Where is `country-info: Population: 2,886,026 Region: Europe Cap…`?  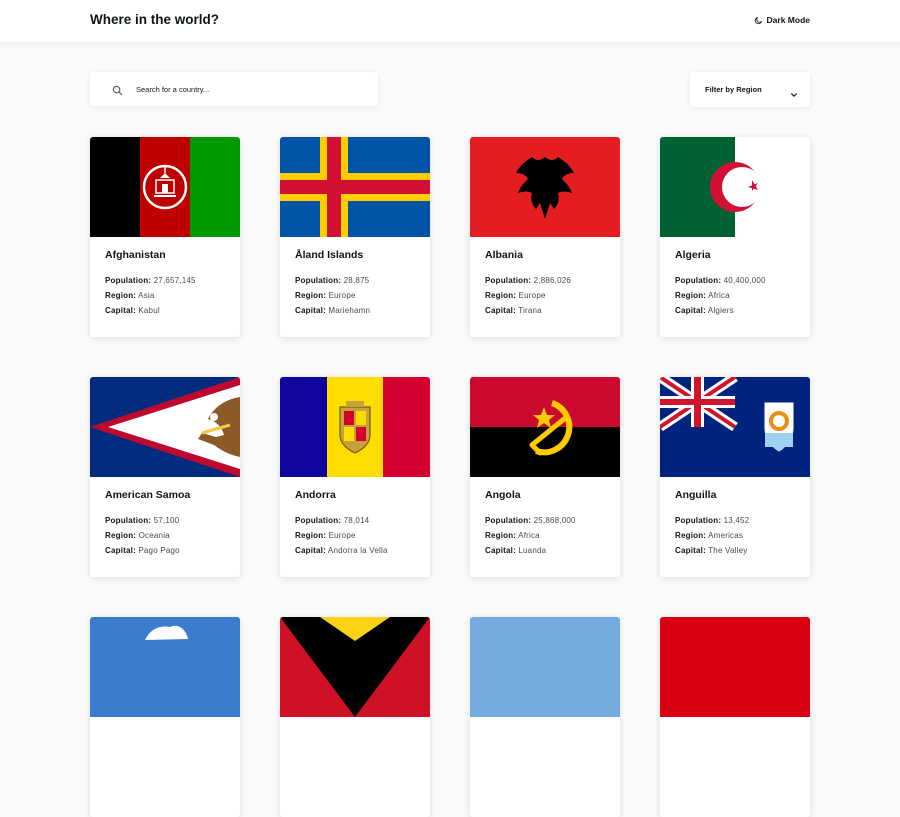
country-info: Population: 2,886,026 Region: Europe Cap… is located at coordinates (528, 295).